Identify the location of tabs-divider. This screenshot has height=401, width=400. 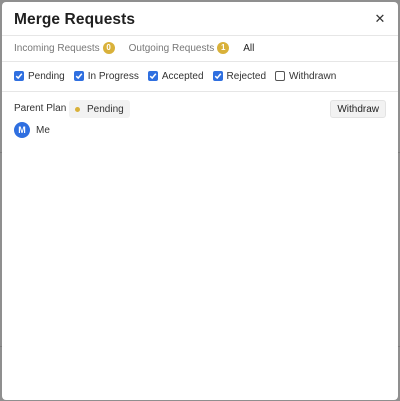
(200, 61).